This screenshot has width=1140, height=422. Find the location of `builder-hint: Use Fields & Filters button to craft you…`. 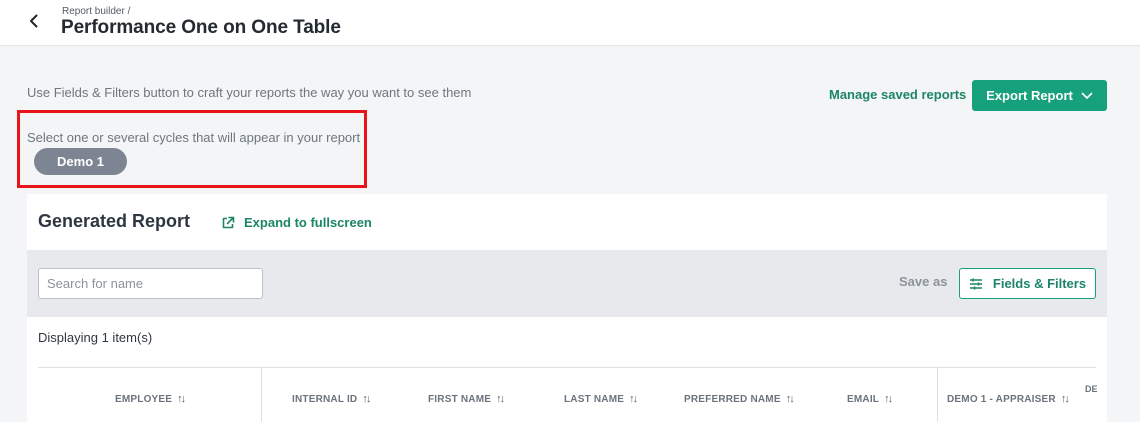

builder-hint: Use Fields & Filters button to craft you… is located at coordinates (249, 92).